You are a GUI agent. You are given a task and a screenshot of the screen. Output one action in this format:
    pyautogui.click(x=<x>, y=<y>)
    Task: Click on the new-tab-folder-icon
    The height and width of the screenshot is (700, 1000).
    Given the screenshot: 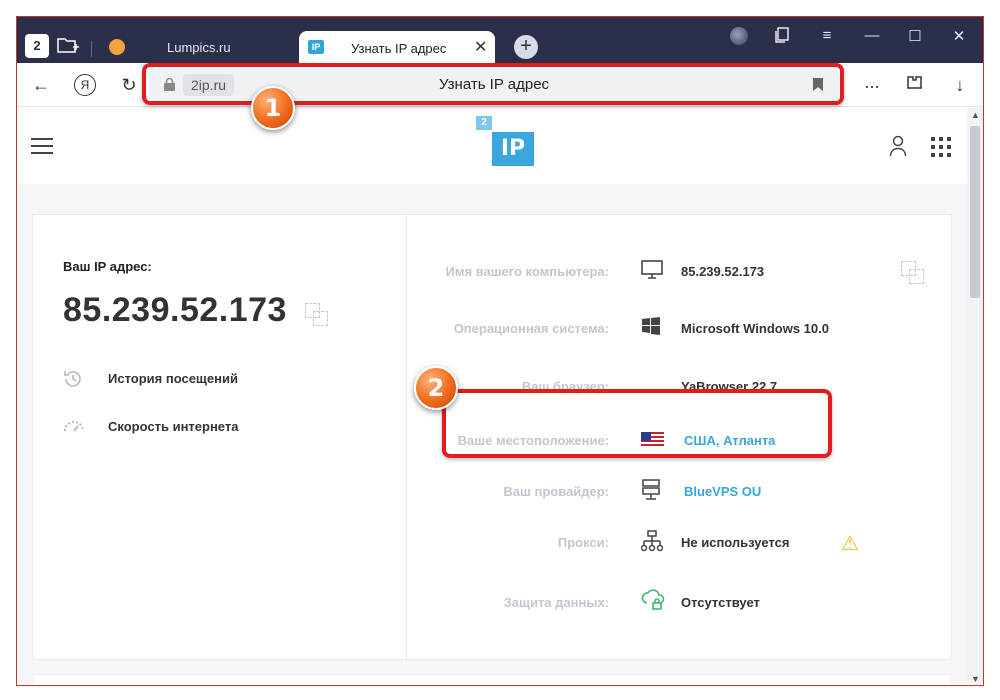 What is the action you would take?
    pyautogui.click(x=68, y=47)
    